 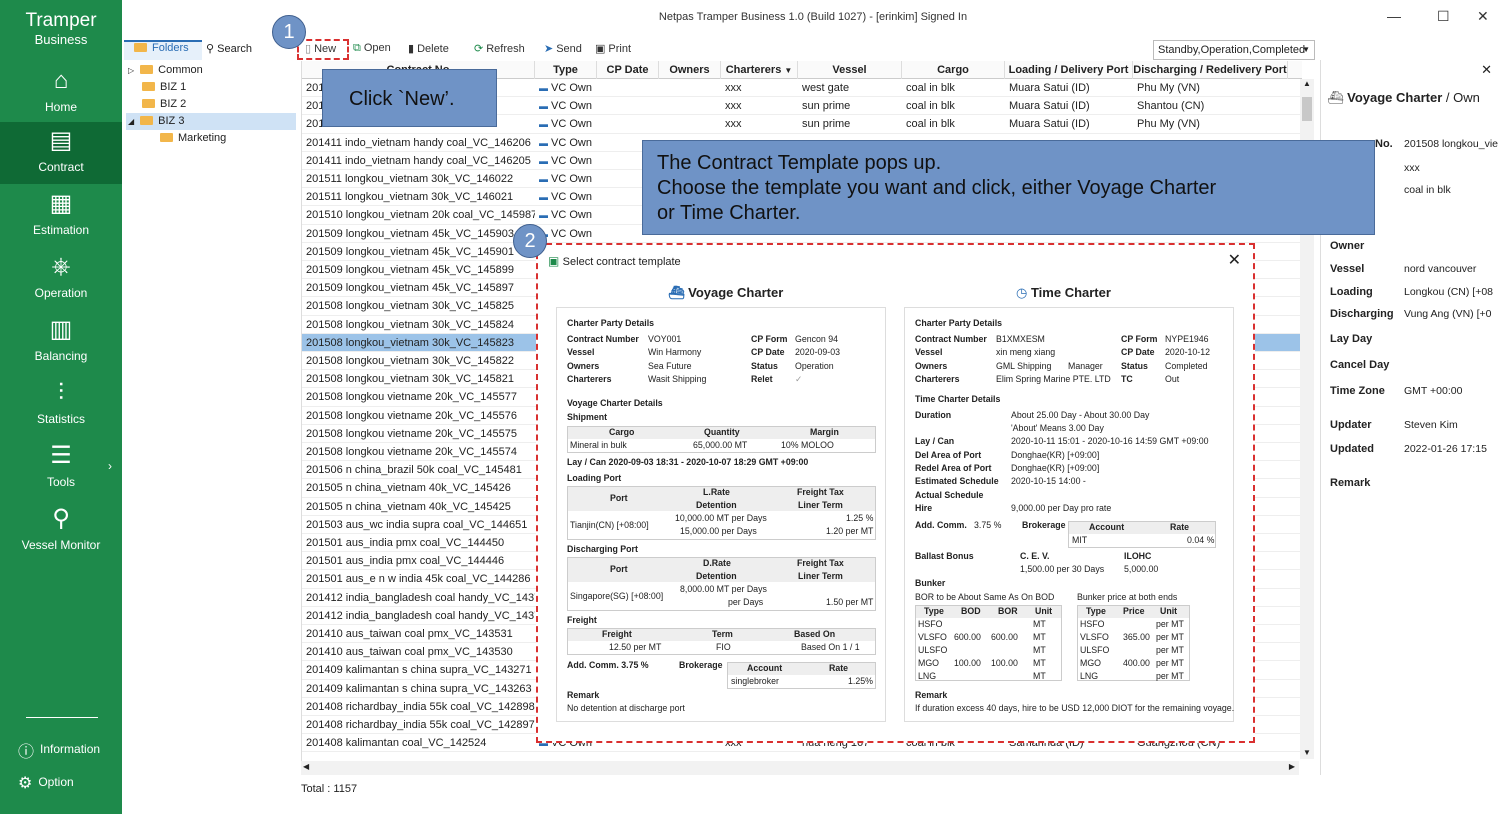 What do you see at coordinates (617, 596) in the screenshot?
I see `table-cell: Singapore(SG) [+08:00]` at bounding box center [617, 596].